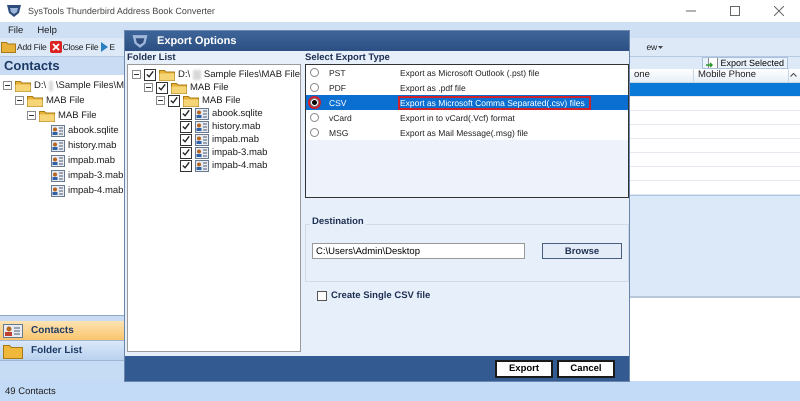 Image resolution: width=800 pixels, height=401 pixels. I want to click on export-type-option: MSG Export as Mail Message(.msg) file, so click(467, 132).